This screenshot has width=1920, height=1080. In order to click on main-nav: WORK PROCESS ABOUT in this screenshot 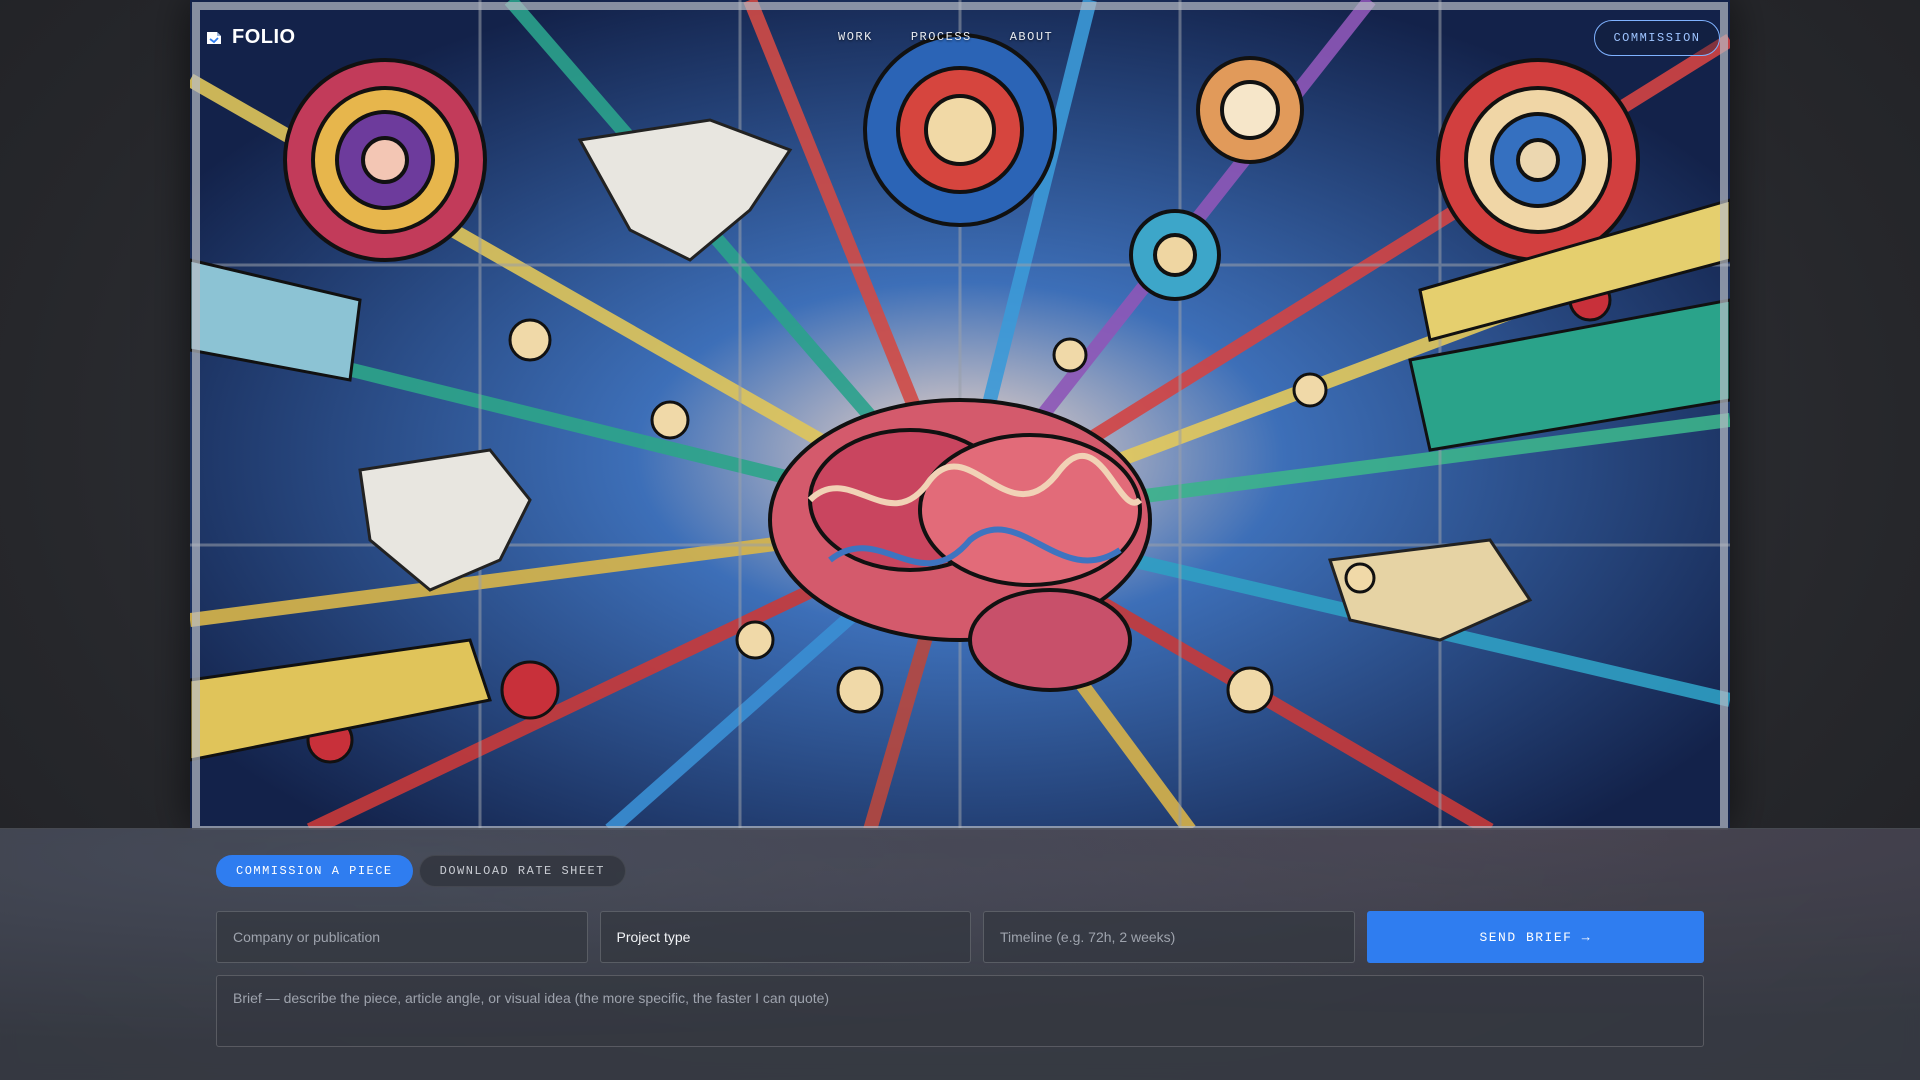, I will do `click(964, 37)`.